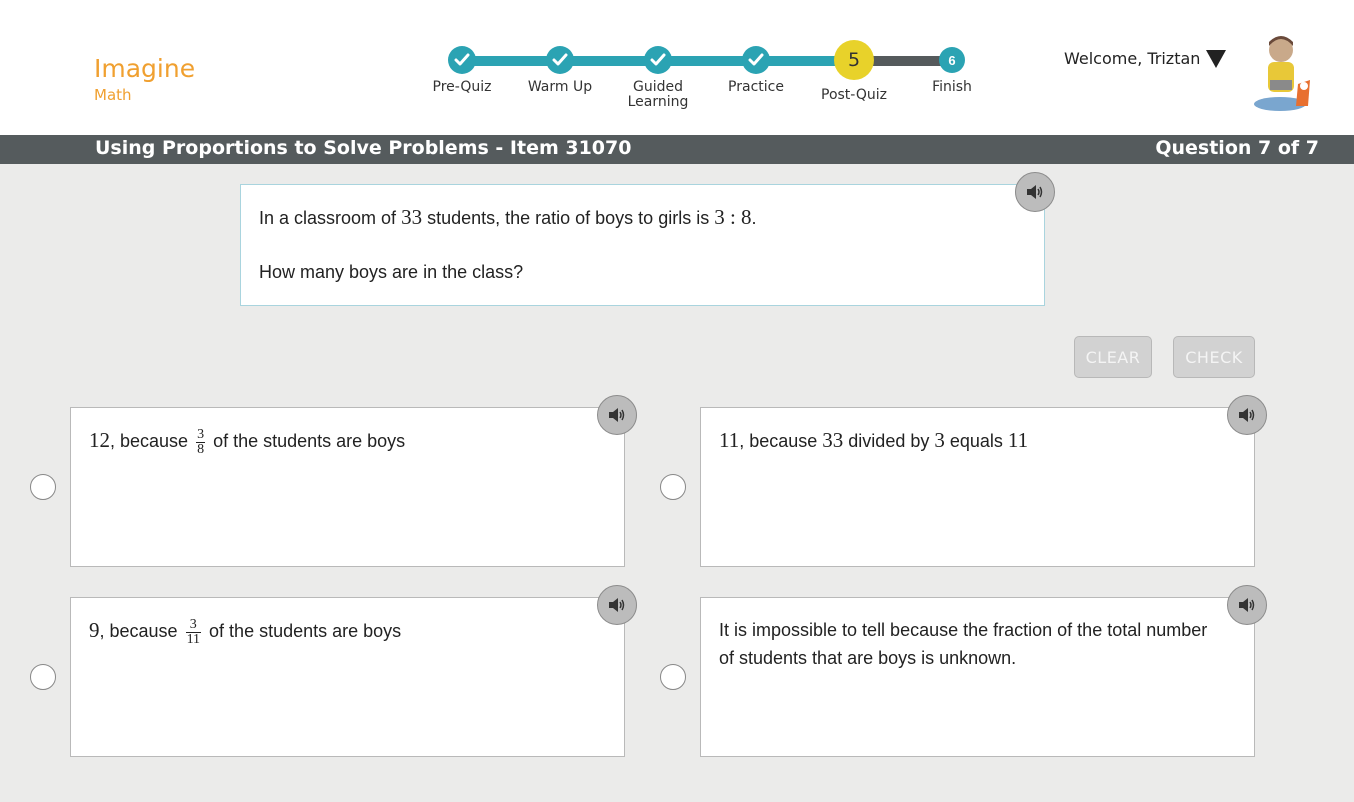  Describe the element at coordinates (854, 95) in the screenshot. I see `step-label-postquiz: Post-Quiz` at that location.